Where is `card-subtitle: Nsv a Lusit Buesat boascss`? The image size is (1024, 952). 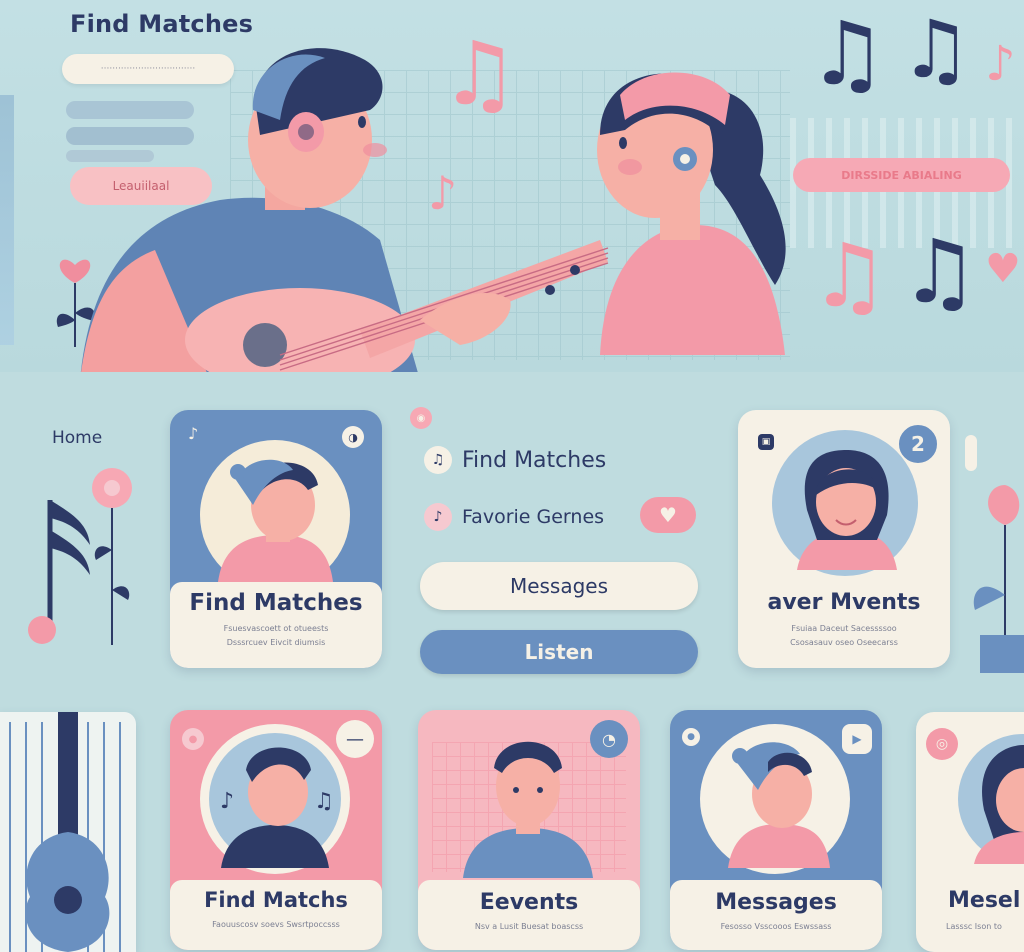
card-subtitle: Nsv a Lusit Buesat boascss is located at coordinates (529, 926).